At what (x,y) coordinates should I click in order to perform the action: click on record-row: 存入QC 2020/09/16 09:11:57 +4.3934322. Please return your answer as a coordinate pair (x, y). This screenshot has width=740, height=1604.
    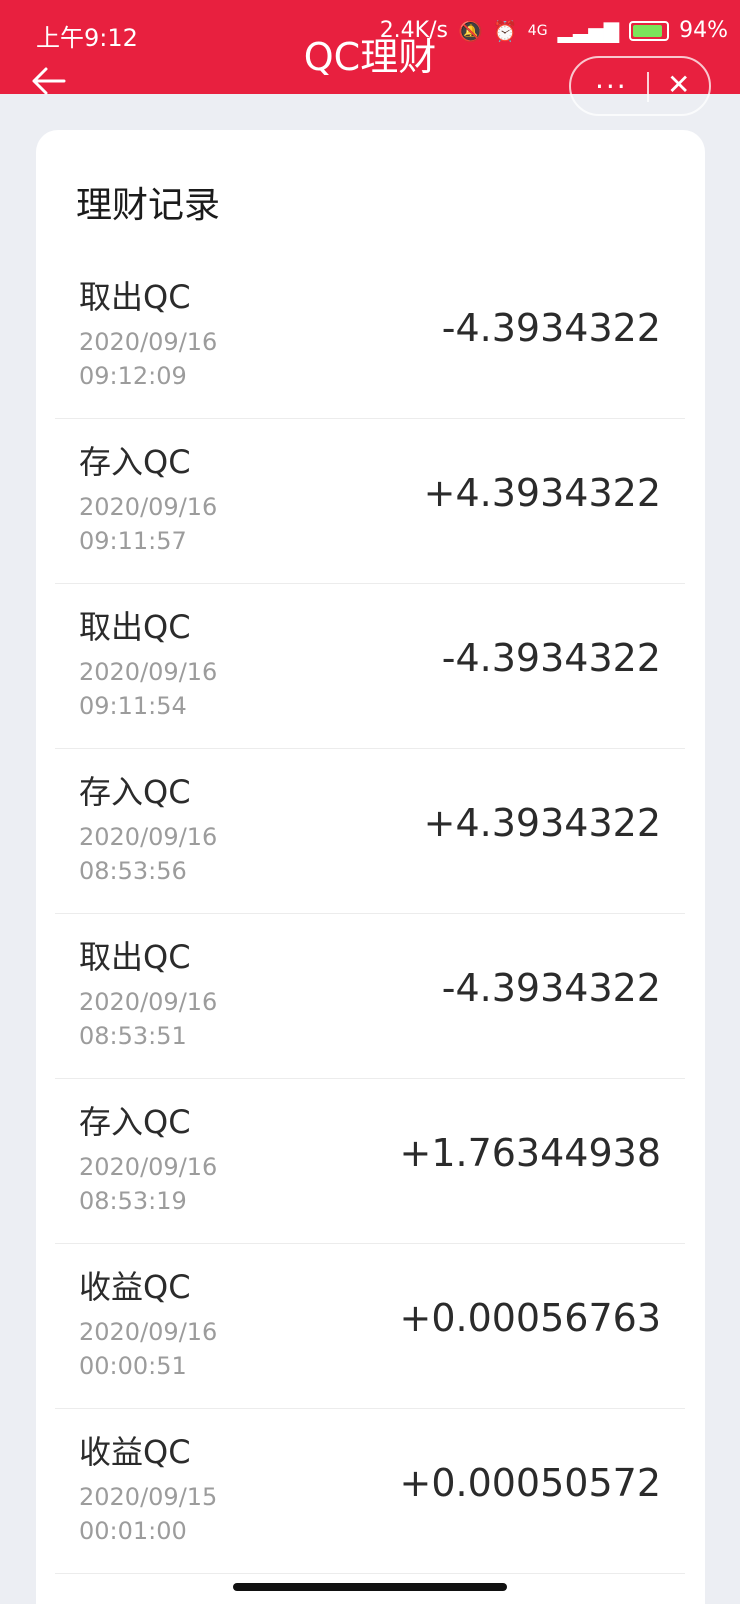
    Looking at the image, I should click on (370, 501).